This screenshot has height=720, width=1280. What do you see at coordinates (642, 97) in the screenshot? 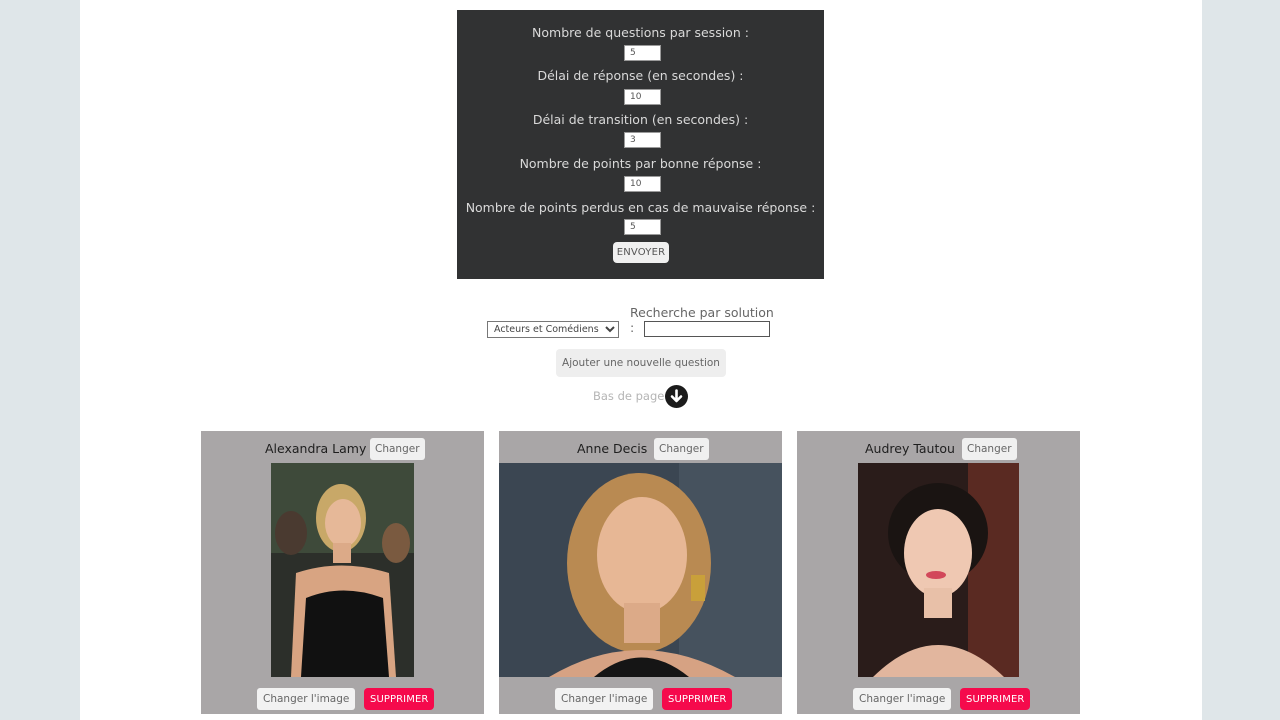
I see `answer-delay-input` at bounding box center [642, 97].